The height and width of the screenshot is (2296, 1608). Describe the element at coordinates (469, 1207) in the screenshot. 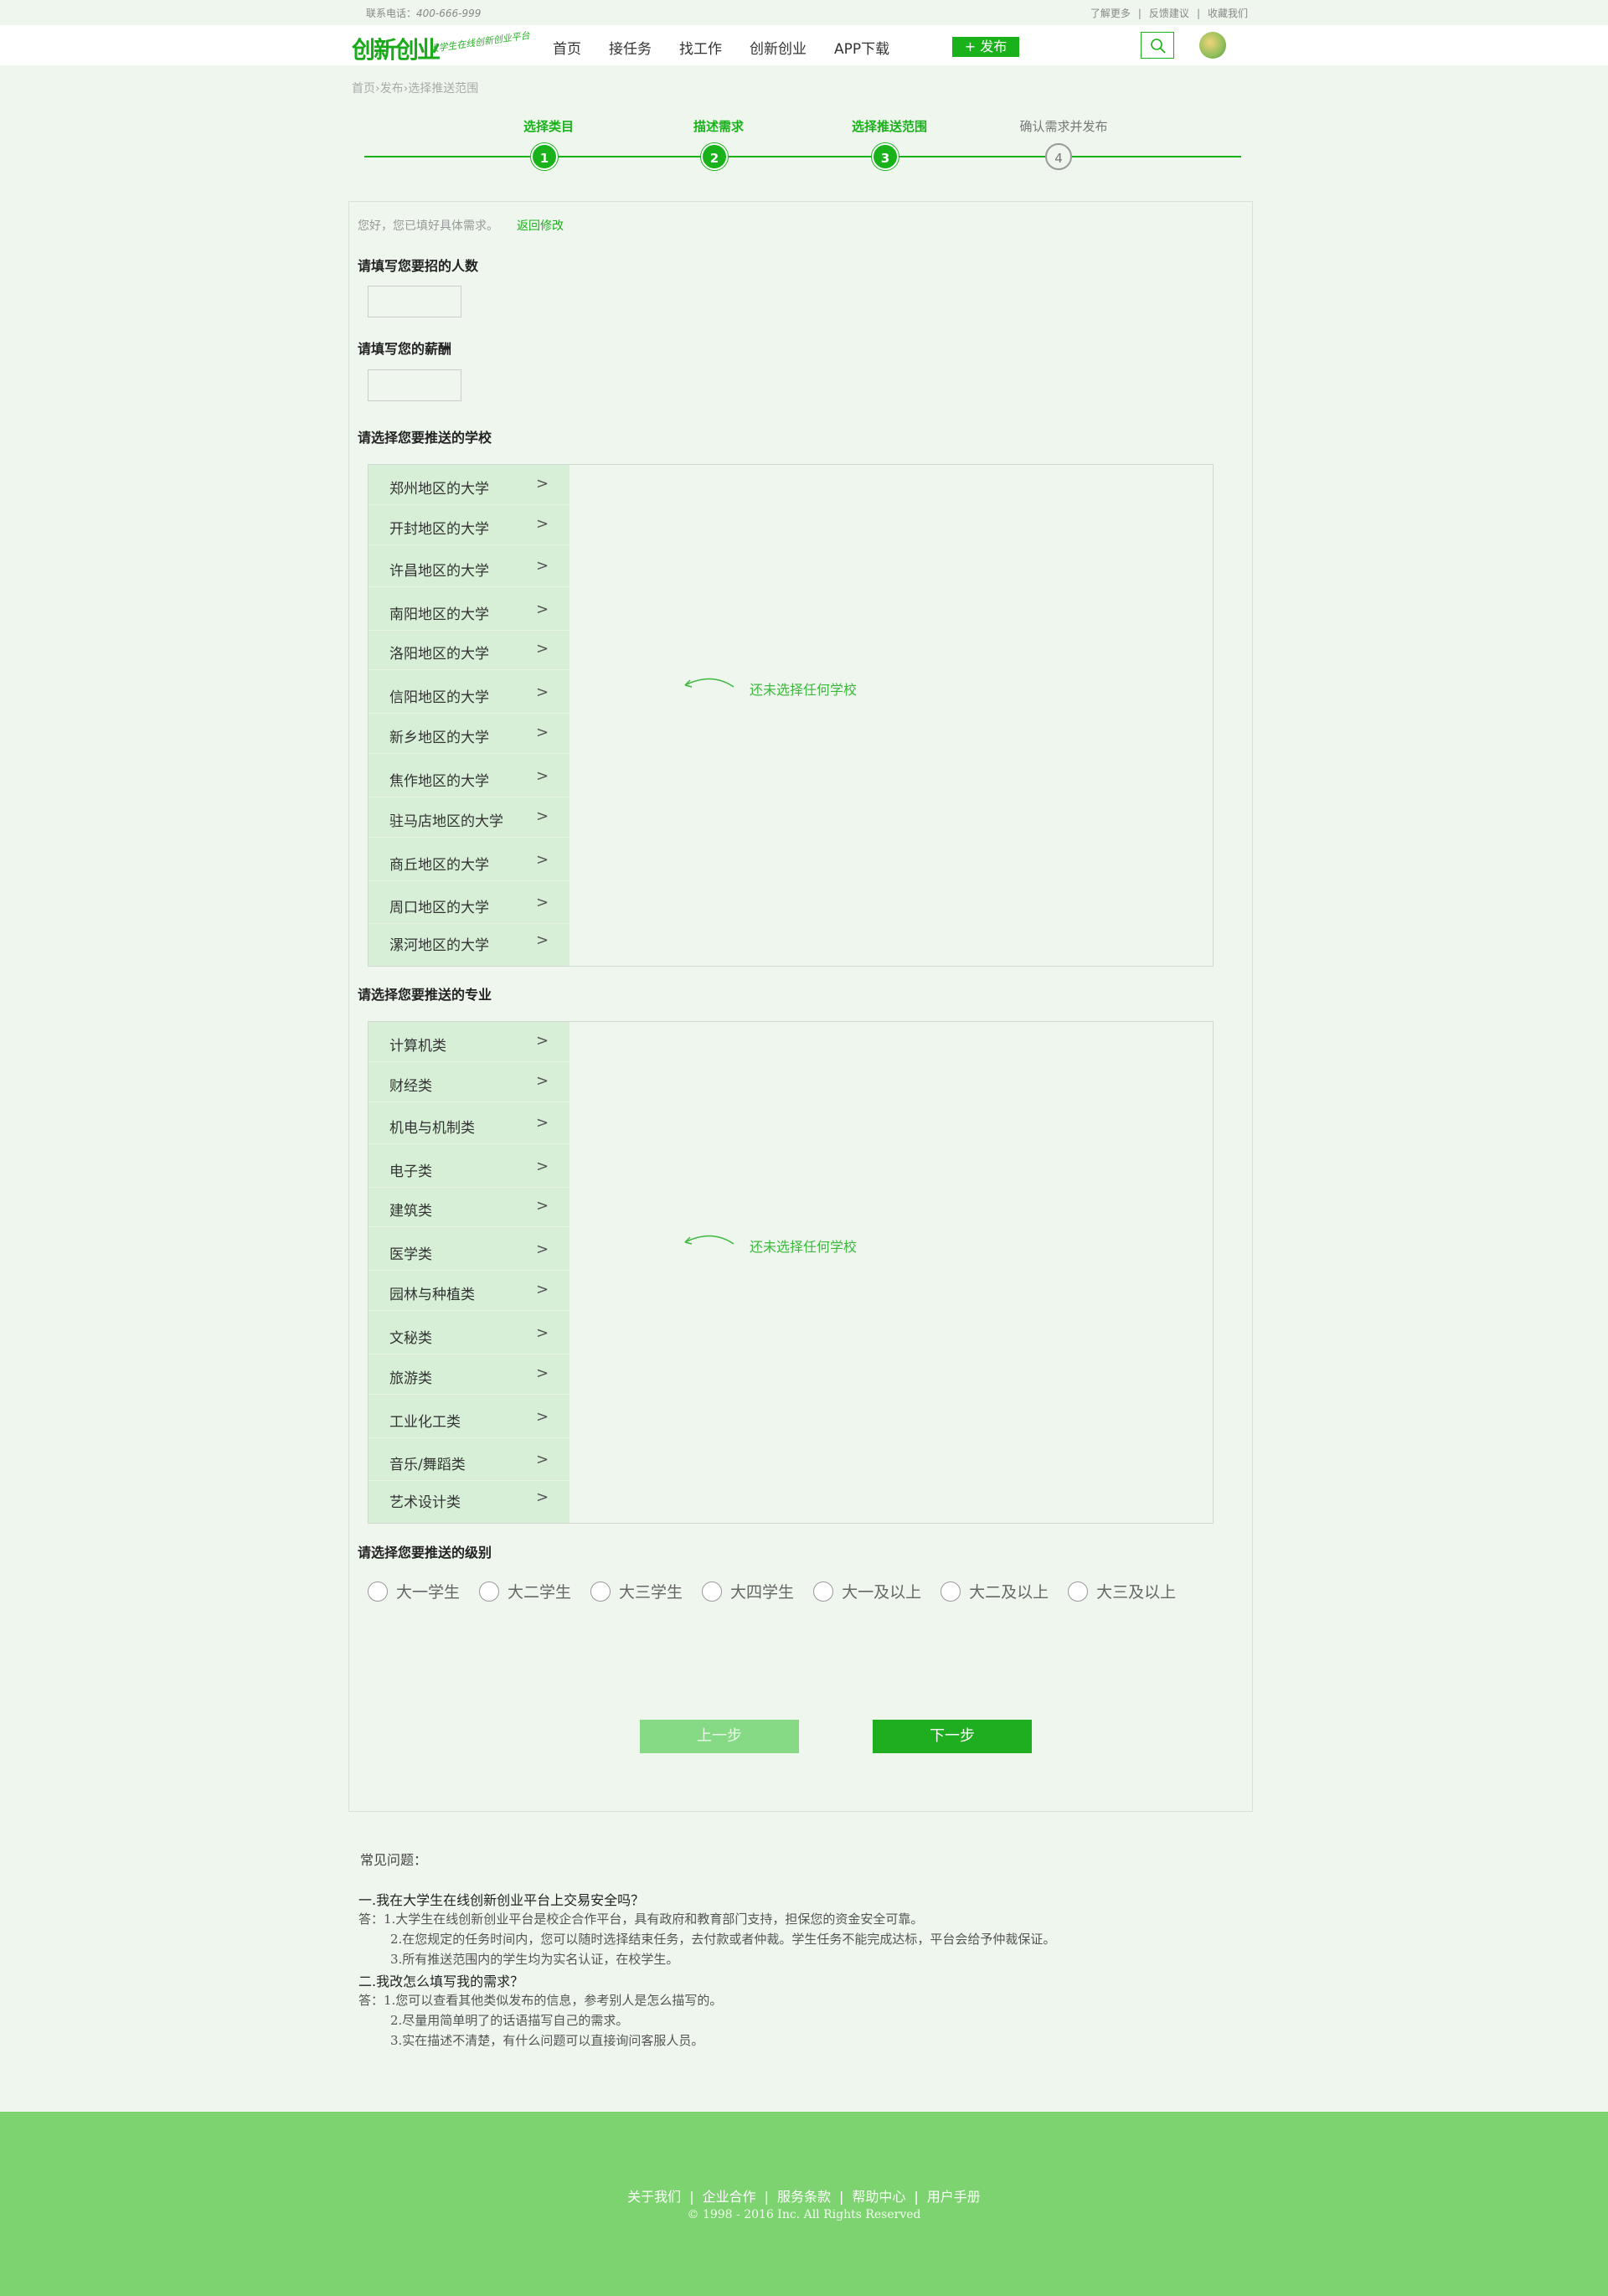

I see `major-category-item: 建筑类 >` at that location.